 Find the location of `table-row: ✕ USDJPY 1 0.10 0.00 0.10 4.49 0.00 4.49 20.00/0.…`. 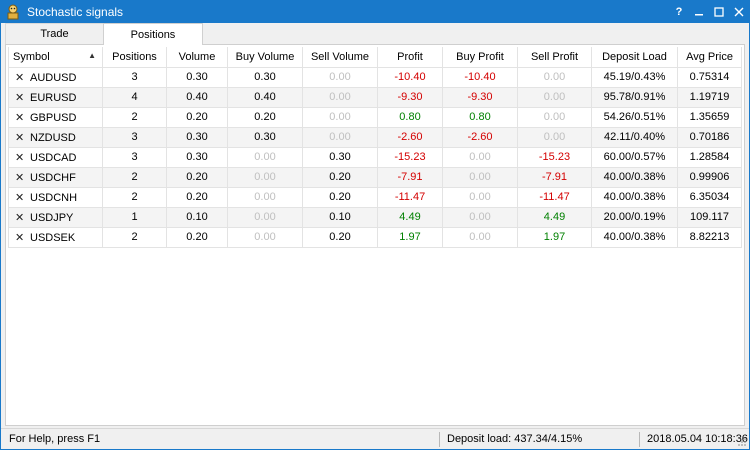

table-row: ✕ USDJPY 1 0.10 0.00 0.10 4.49 0.00 4.49 20.00/0.… is located at coordinates (375, 217).